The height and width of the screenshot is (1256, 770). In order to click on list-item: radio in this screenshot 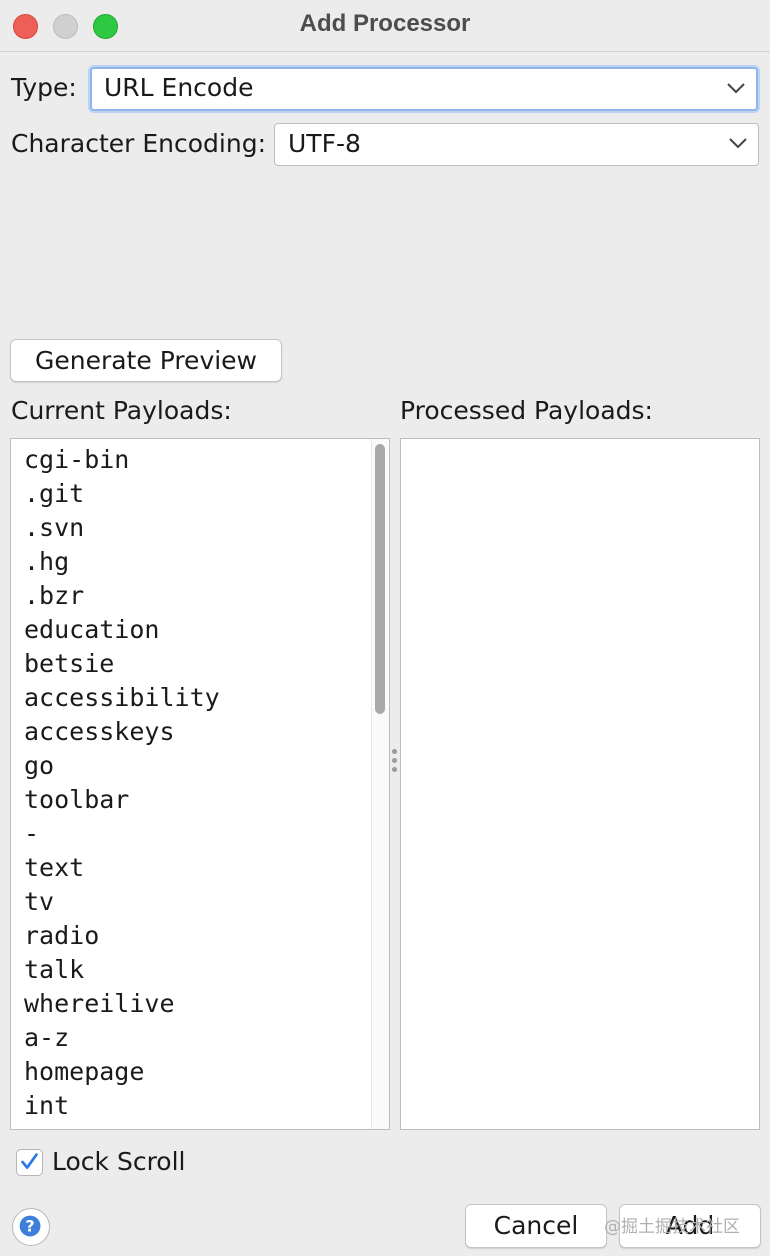, I will do `click(206, 936)`.